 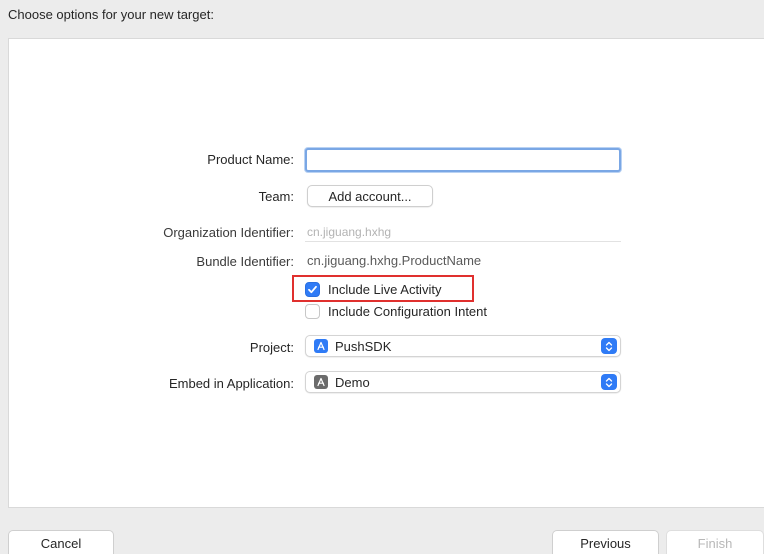 I want to click on include-configuration-intent-checkbox, so click(x=312, y=311).